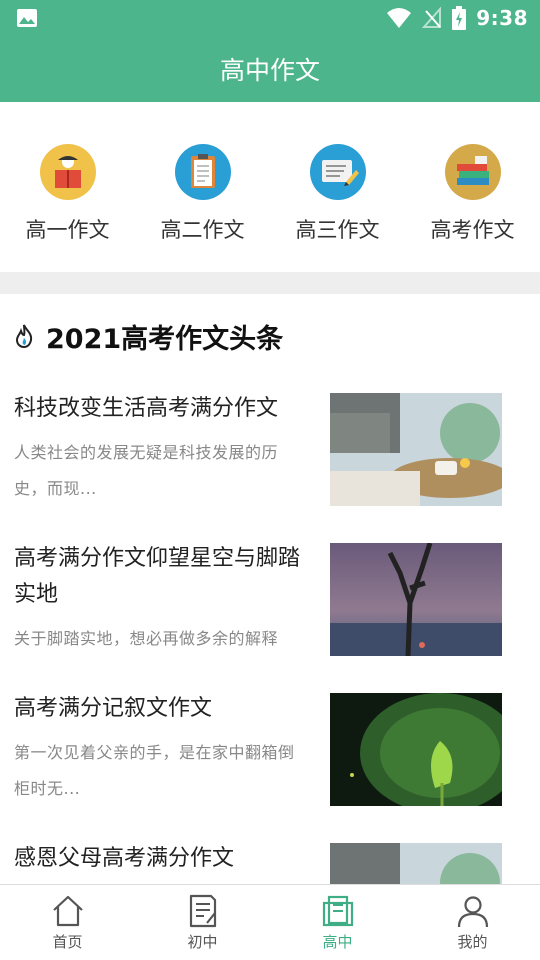 The width and height of the screenshot is (540, 960). I want to click on flame-icon, so click(24, 336).